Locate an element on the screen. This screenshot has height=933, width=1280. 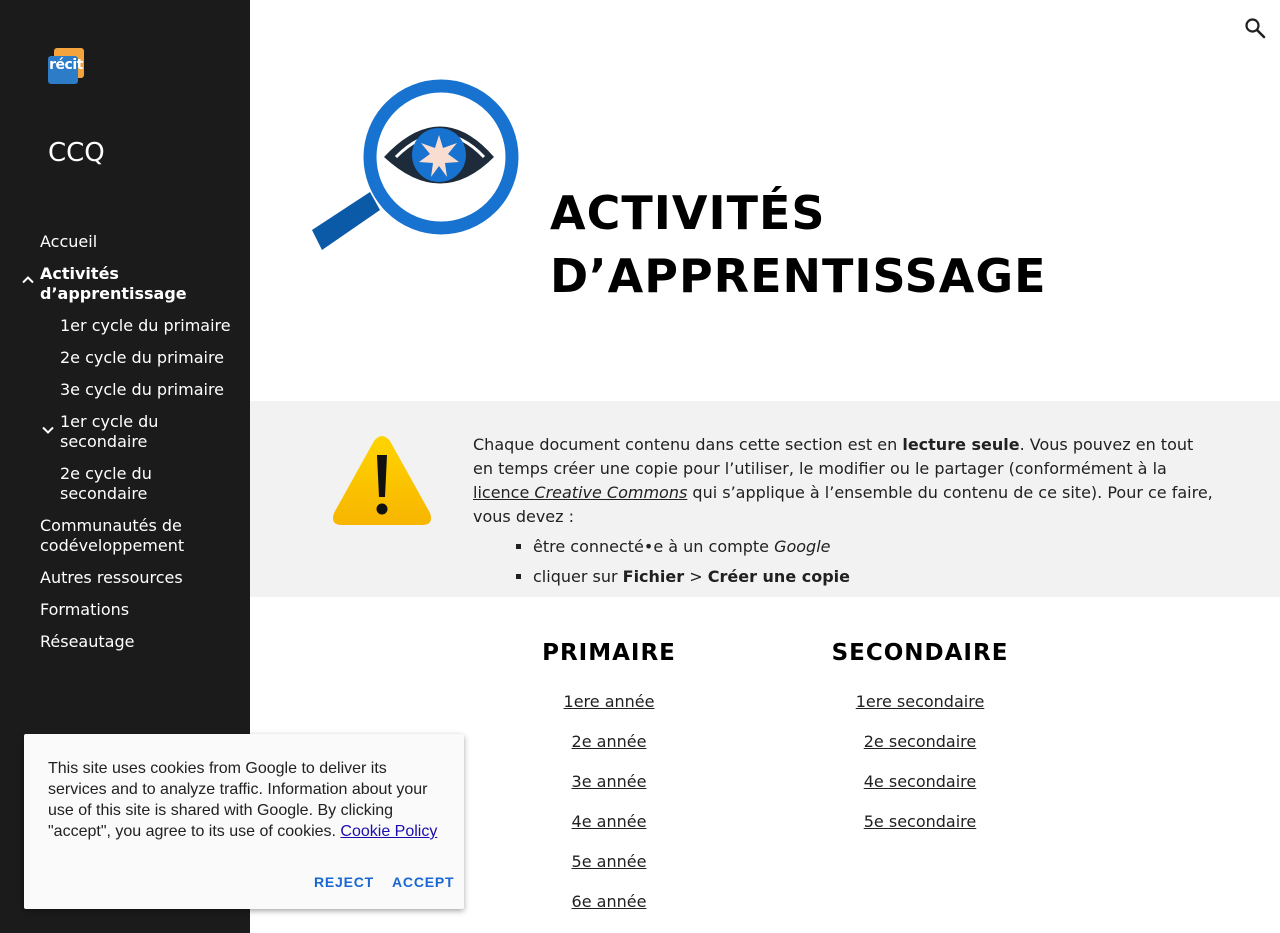
list-item-italic: Google is located at coordinates (802, 546).